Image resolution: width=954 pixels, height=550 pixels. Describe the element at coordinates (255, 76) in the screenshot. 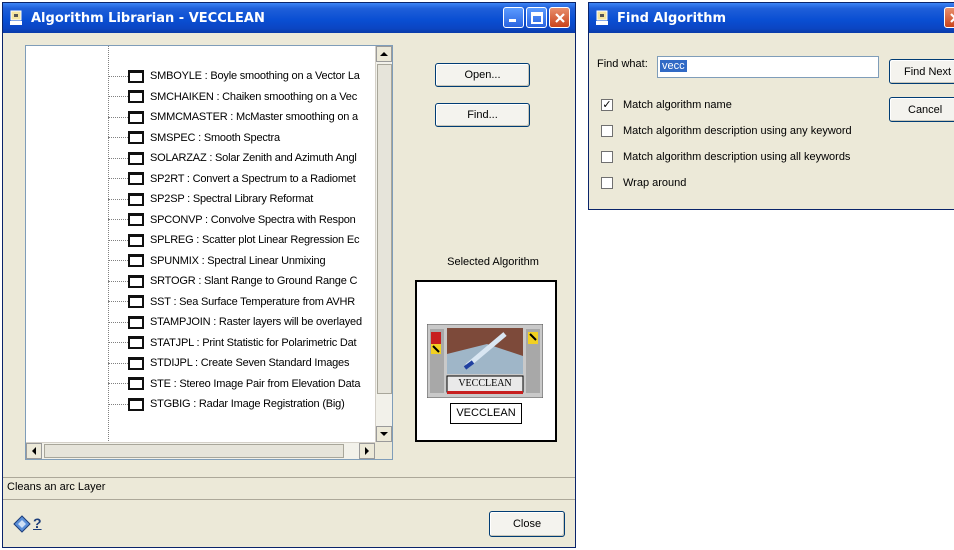

I see `list-item-label: SMBOYLE : Boyle smoothing on a Vector La` at that location.